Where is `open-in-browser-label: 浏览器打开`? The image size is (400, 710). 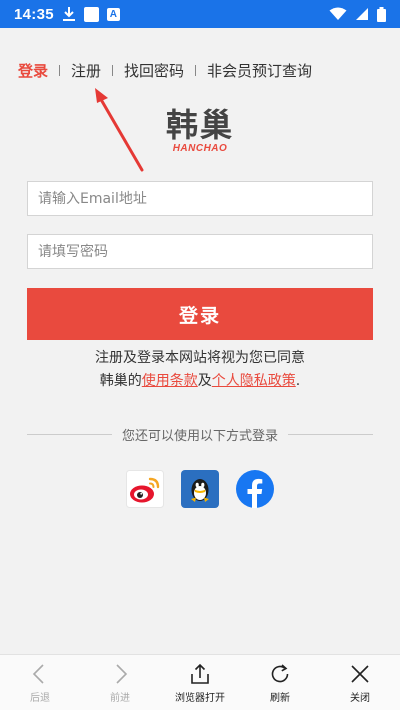
open-in-browser-label: 浏览器打开 is located at coordinates (200, 698).